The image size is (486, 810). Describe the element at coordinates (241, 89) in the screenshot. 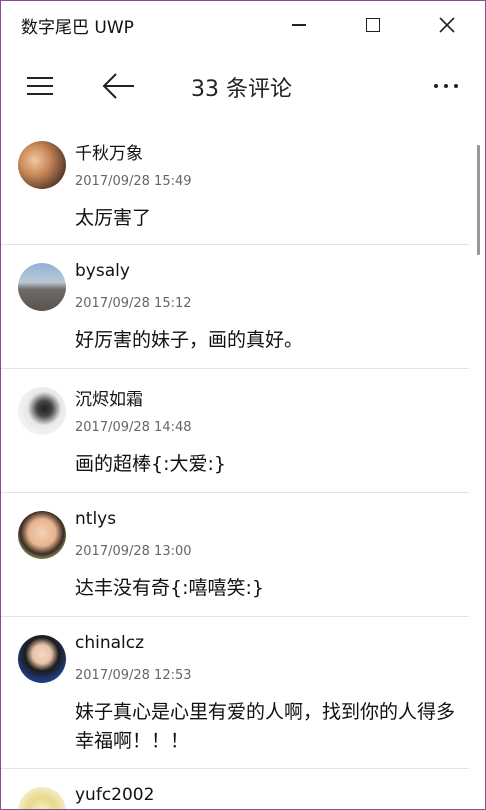

I see `page-title: 33 条评论` at that location.